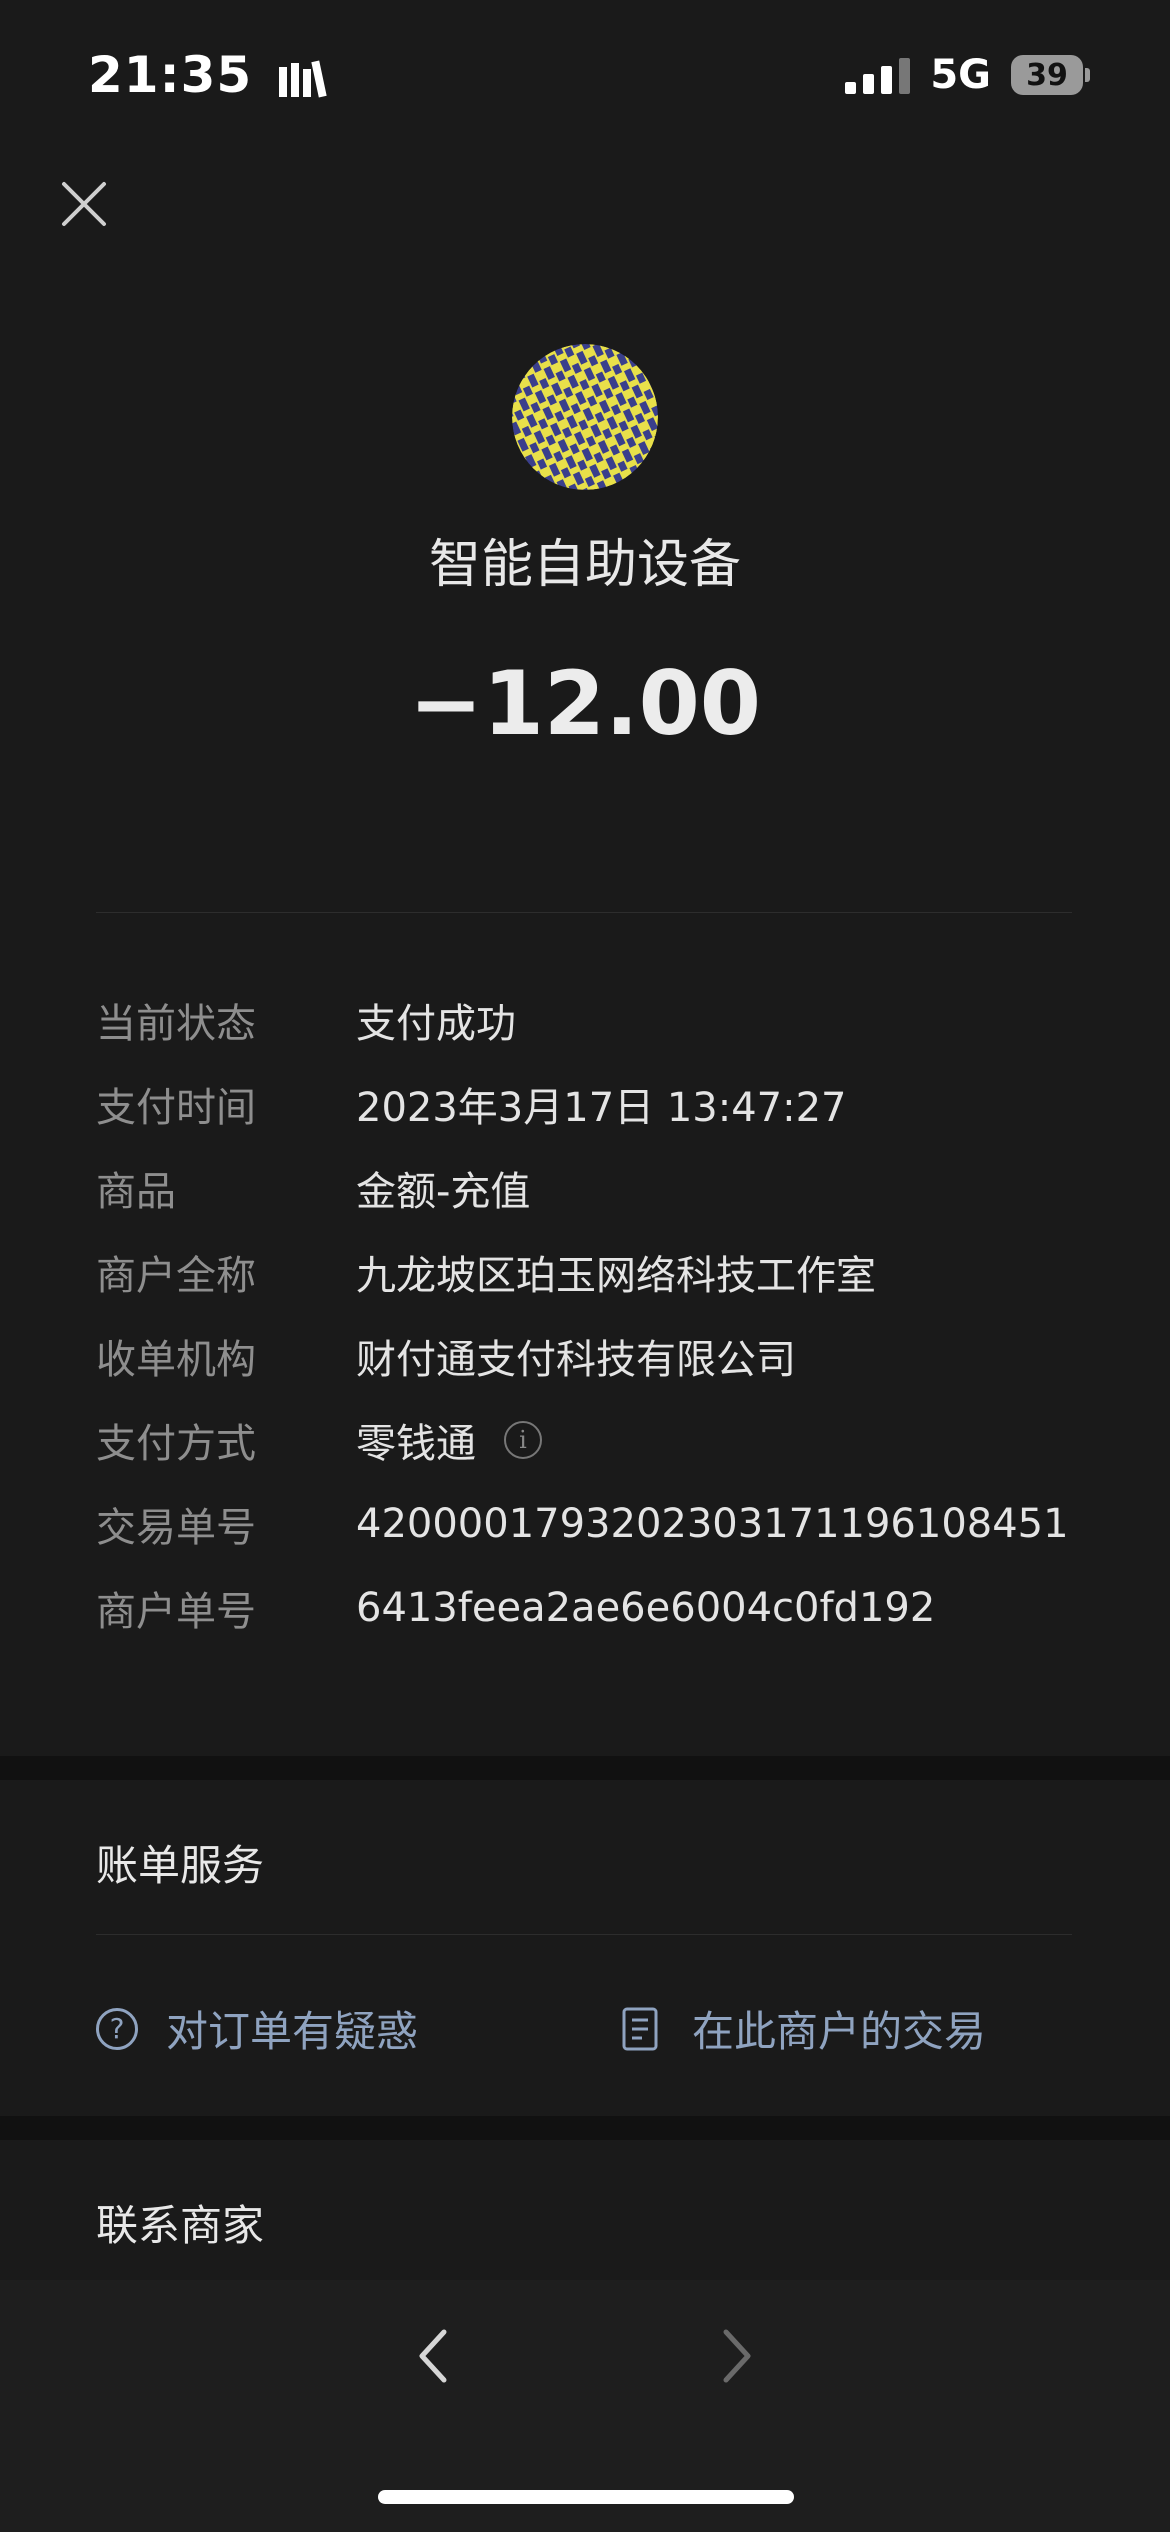  What do you see at coordinates (84, 204) in the screenshot?
I see `close-icon` at bounding box center [84, 204].